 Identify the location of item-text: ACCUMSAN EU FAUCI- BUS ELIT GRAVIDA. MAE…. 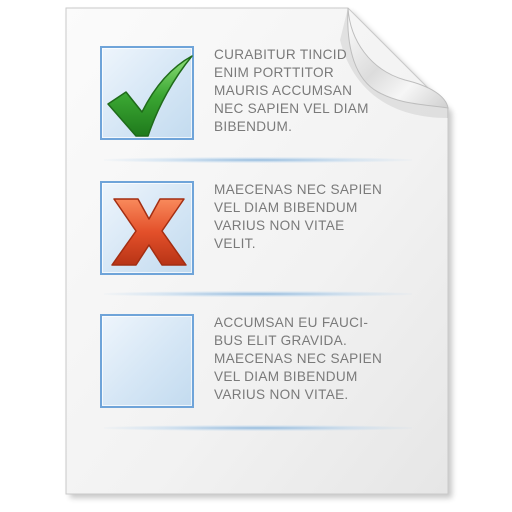
(298, 358).